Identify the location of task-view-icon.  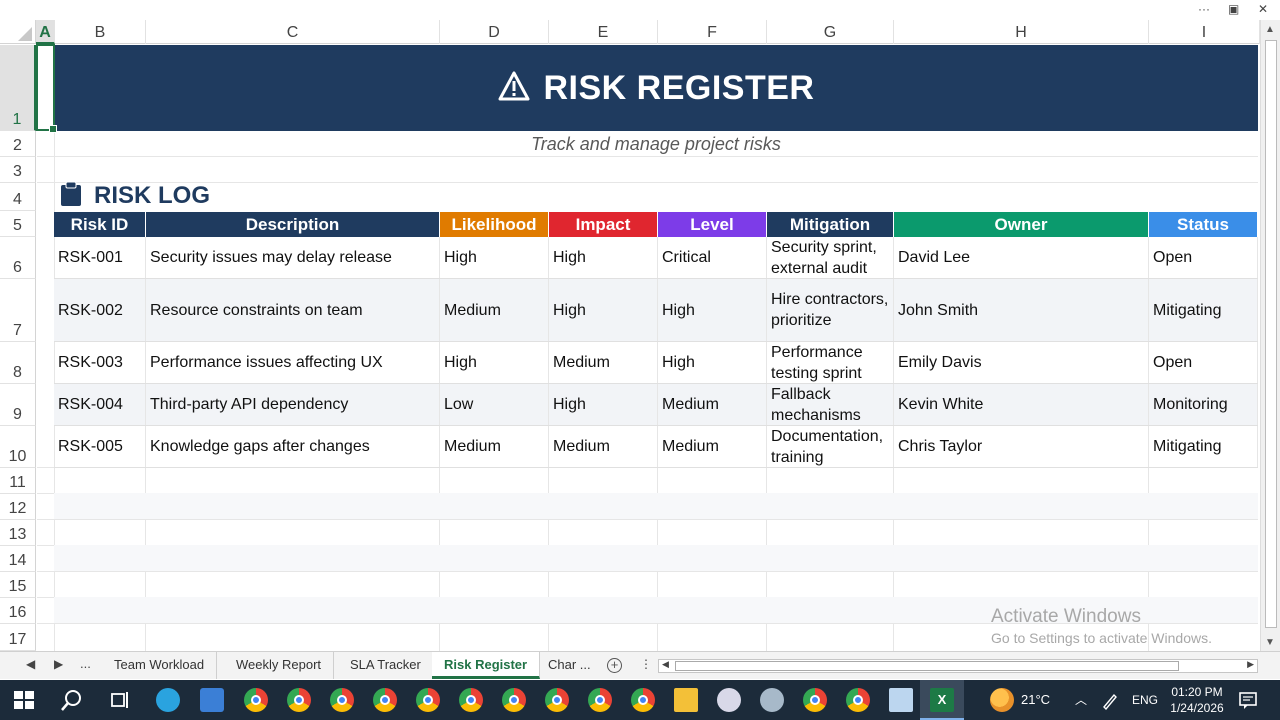
(120, 700).